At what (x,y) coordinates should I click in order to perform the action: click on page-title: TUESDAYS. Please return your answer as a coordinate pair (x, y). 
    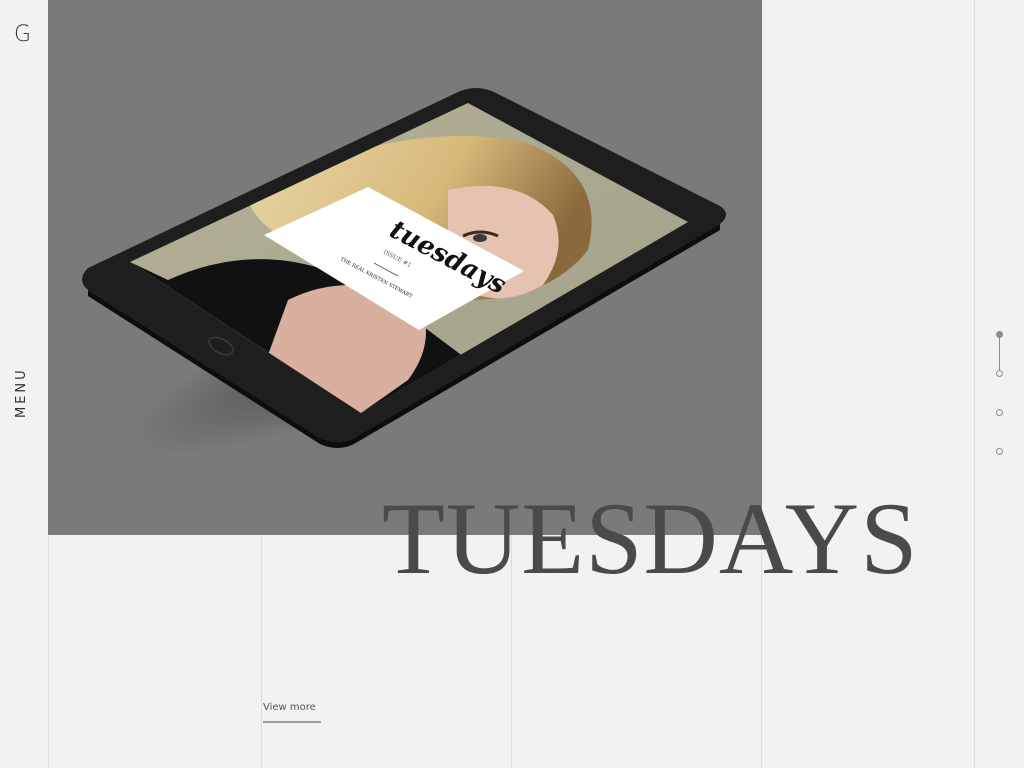
    Looking at the image, I should click on (650, 539).